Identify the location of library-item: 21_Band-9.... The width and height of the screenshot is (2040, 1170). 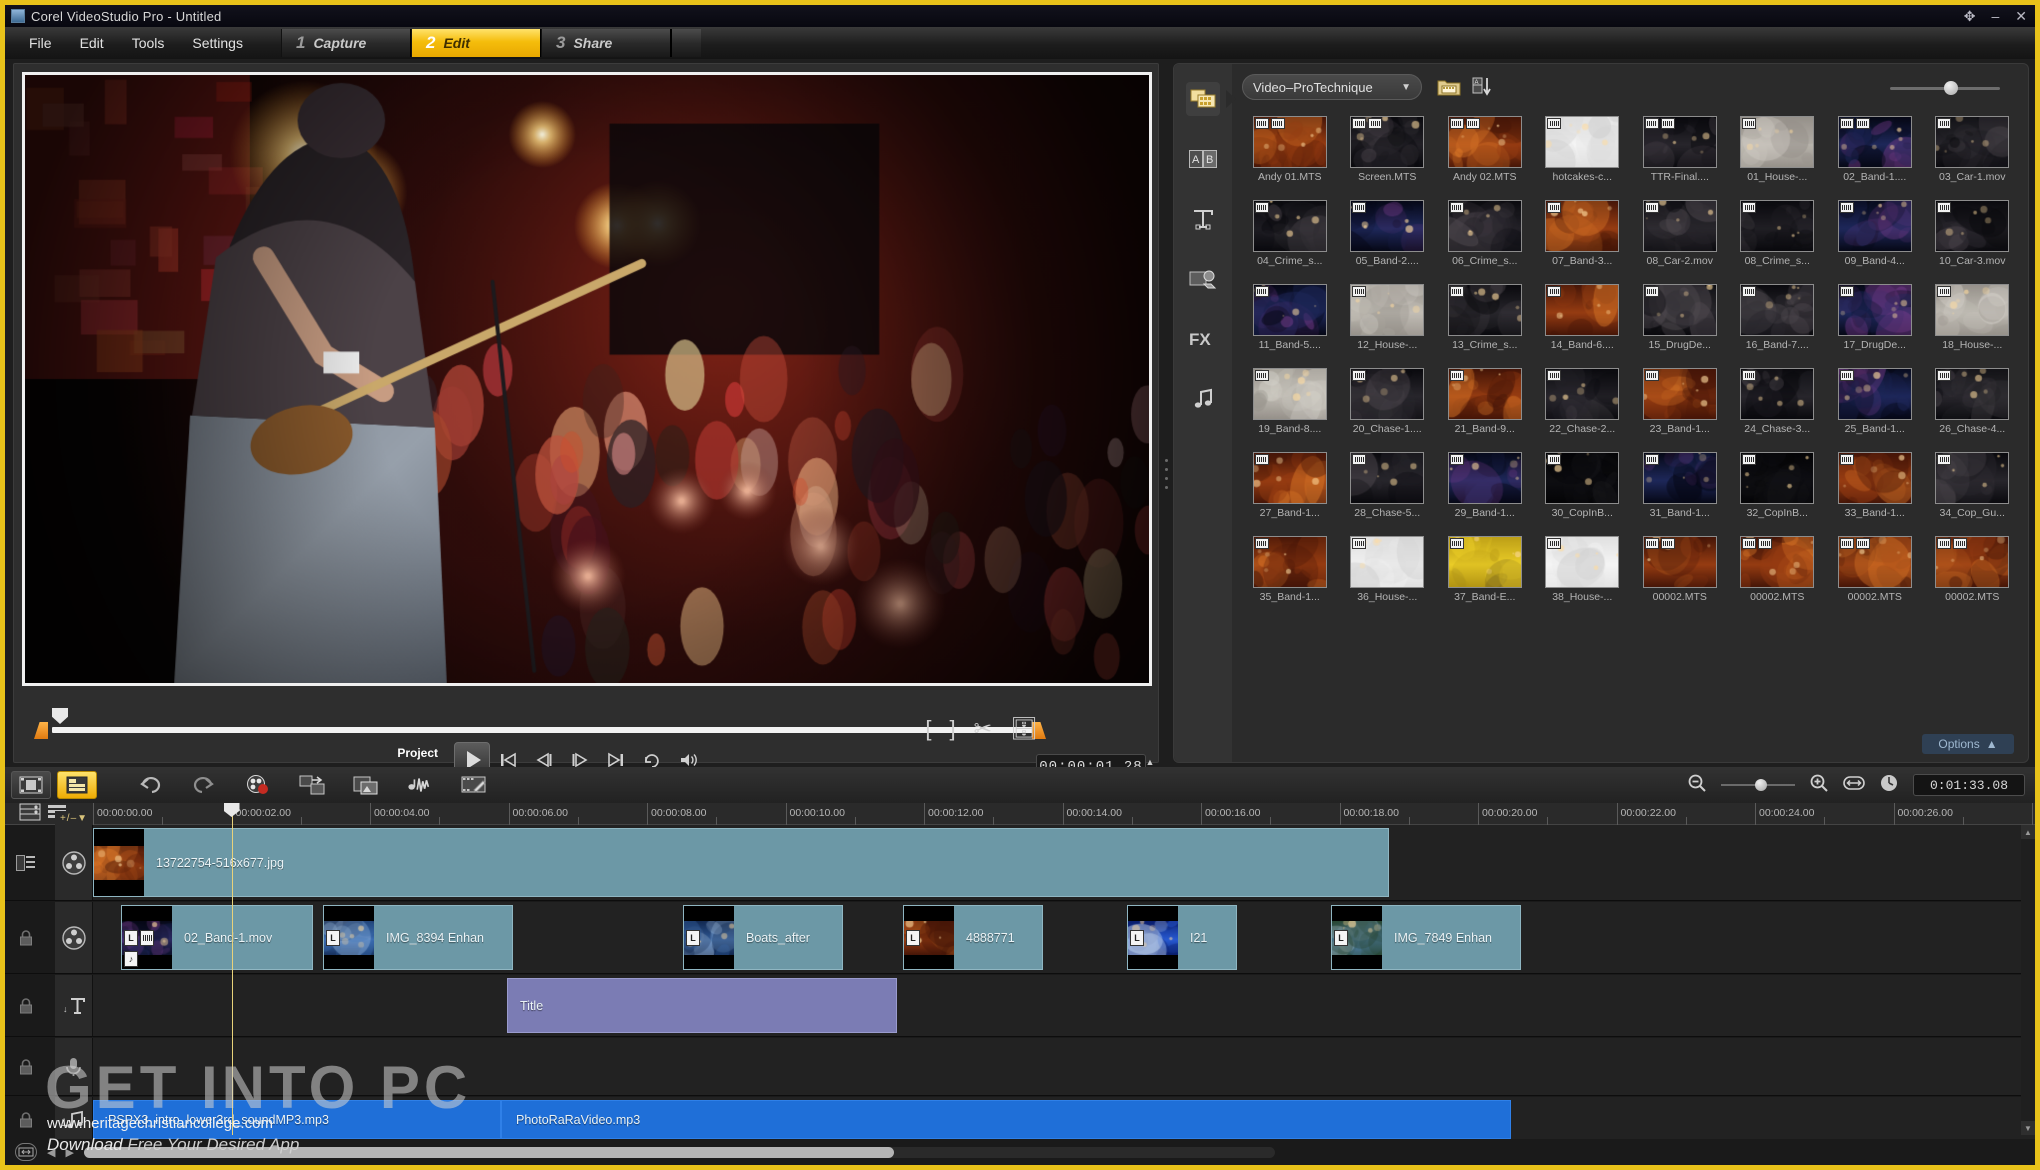
(1485, 409).